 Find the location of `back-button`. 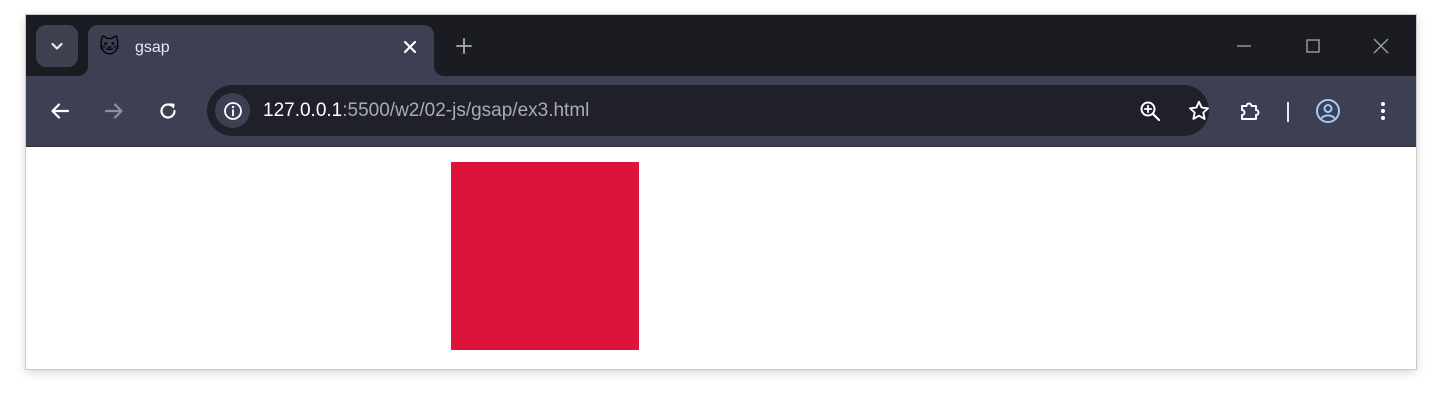

back-button is located at coordinates (60, 111).